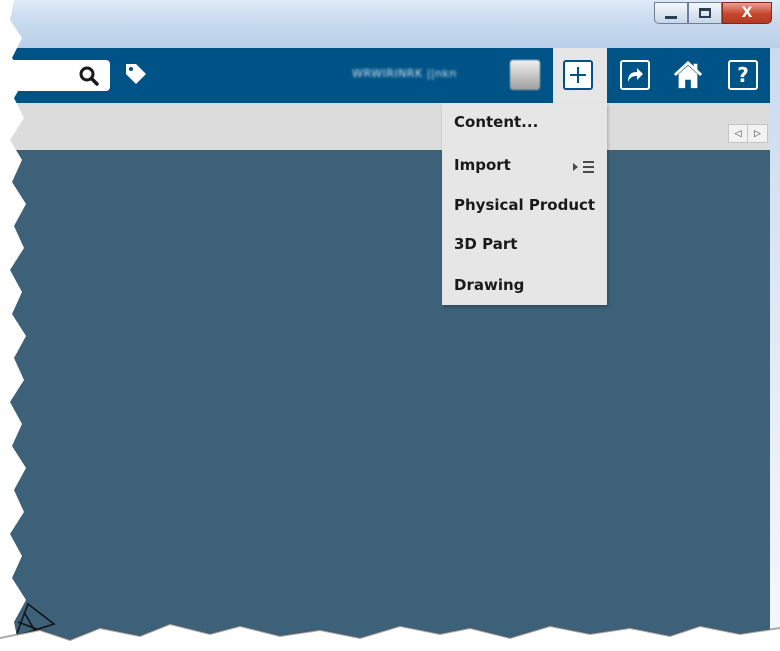 The image size is (780, 651). What do you see at coordinates (13, 325) in the screenshot?
I see `torn-left-edge` at bounding box center [13, 325].